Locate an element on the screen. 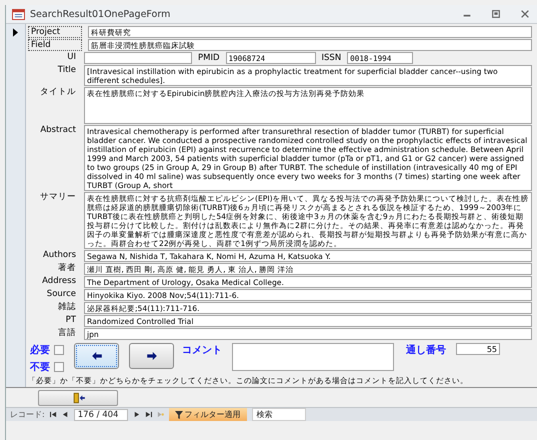 This screenshot has height=440, width=537. field-label: タイトル is located at coordinates (58, 92).